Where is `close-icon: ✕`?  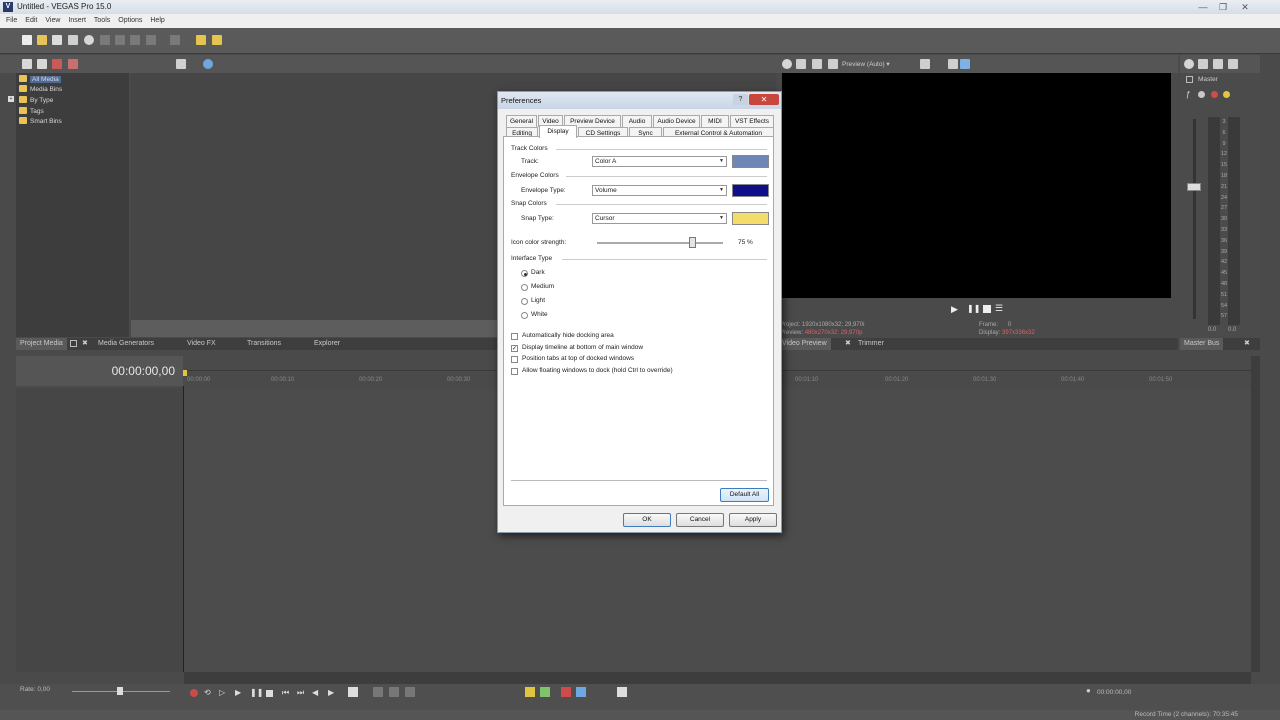 close-icon: ✕ is located at coordinates (764, 99).